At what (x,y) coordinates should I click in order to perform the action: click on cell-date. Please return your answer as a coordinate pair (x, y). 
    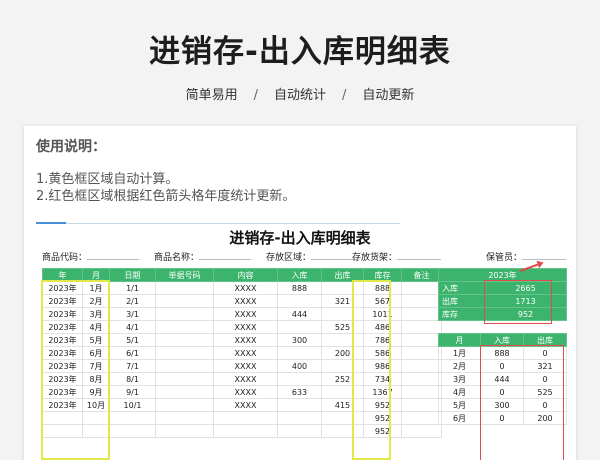
    Looking at the image, I should click on (132, 418).